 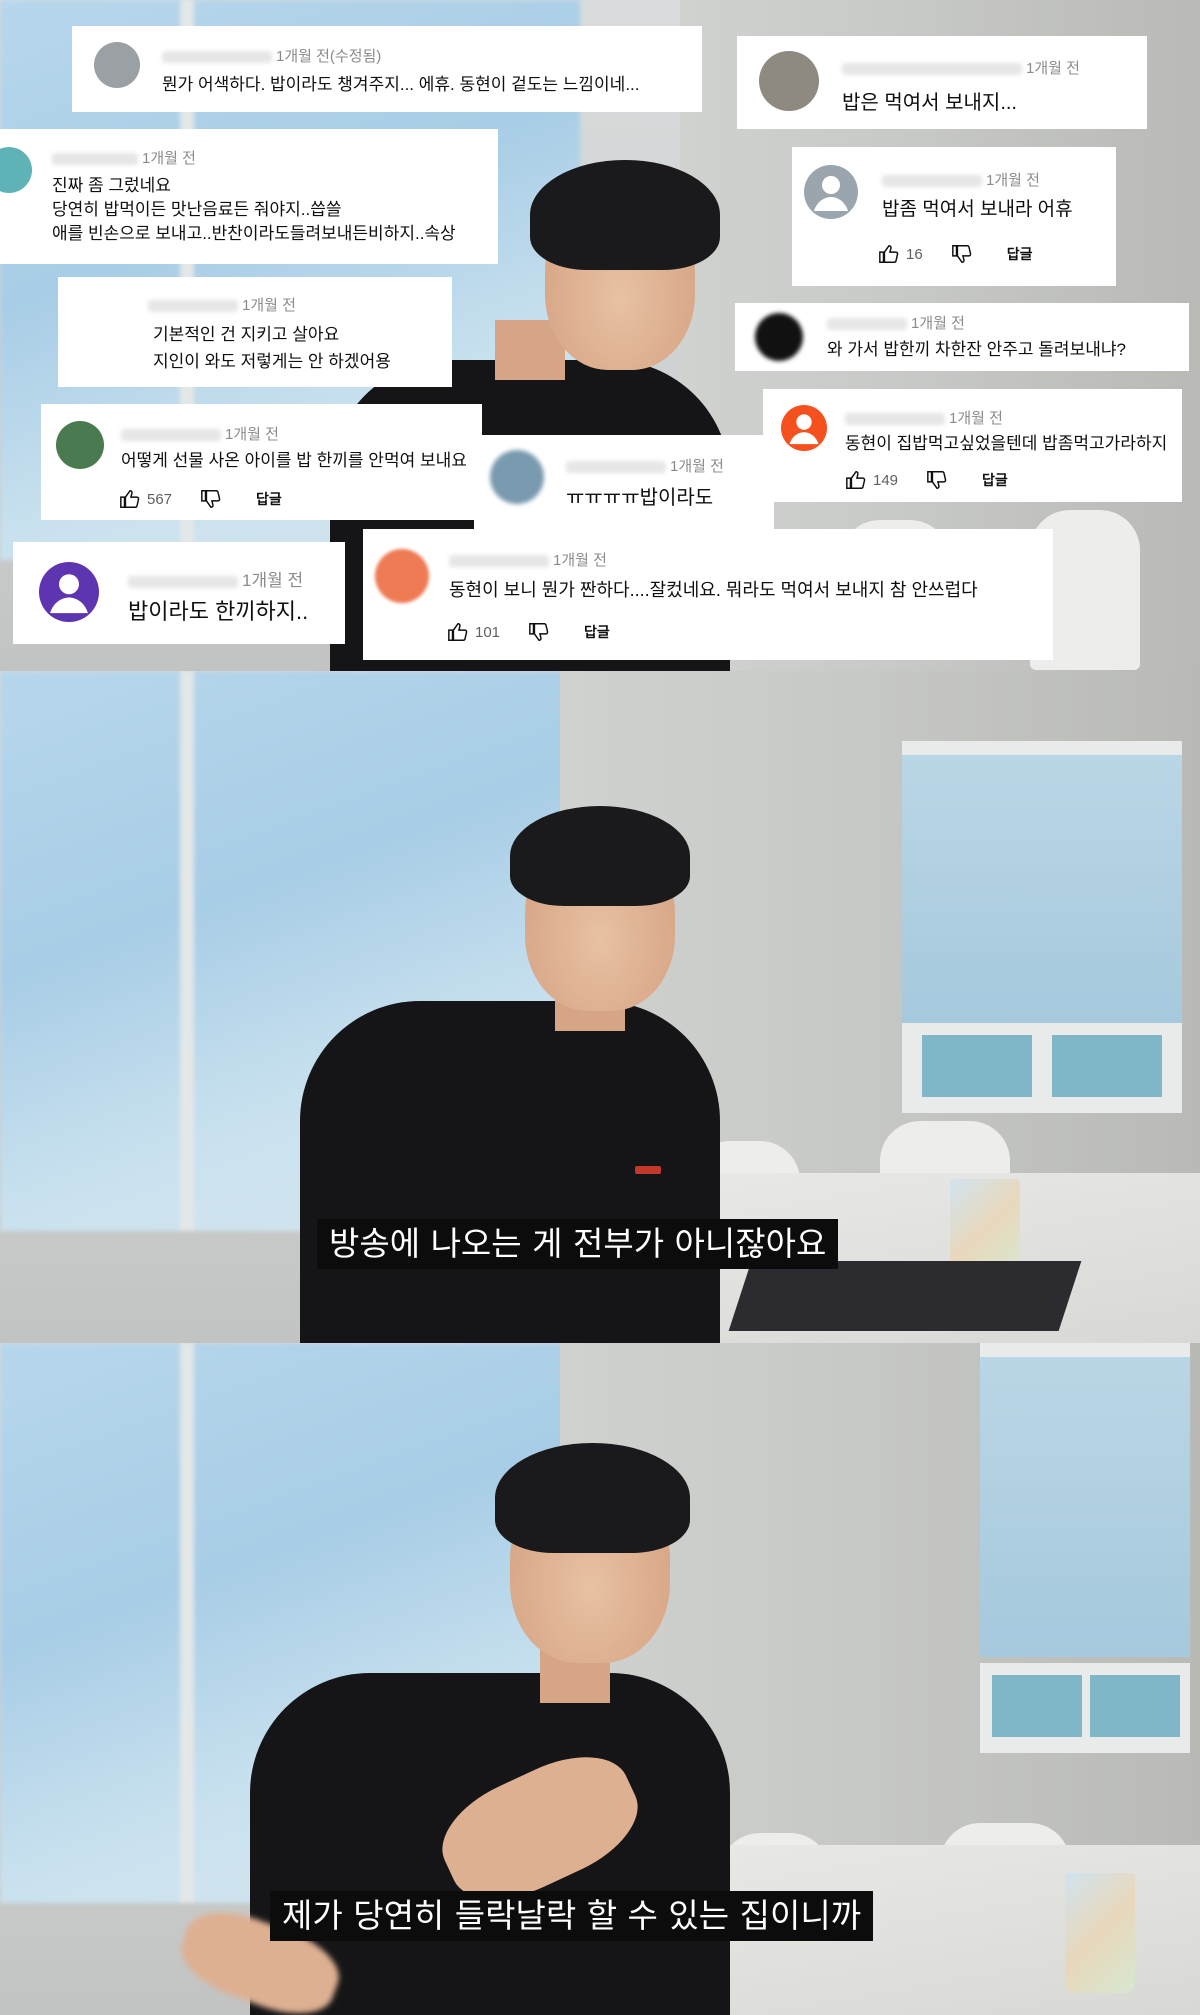 I want to click on shirt-logo, so click(x=648, y=1170).